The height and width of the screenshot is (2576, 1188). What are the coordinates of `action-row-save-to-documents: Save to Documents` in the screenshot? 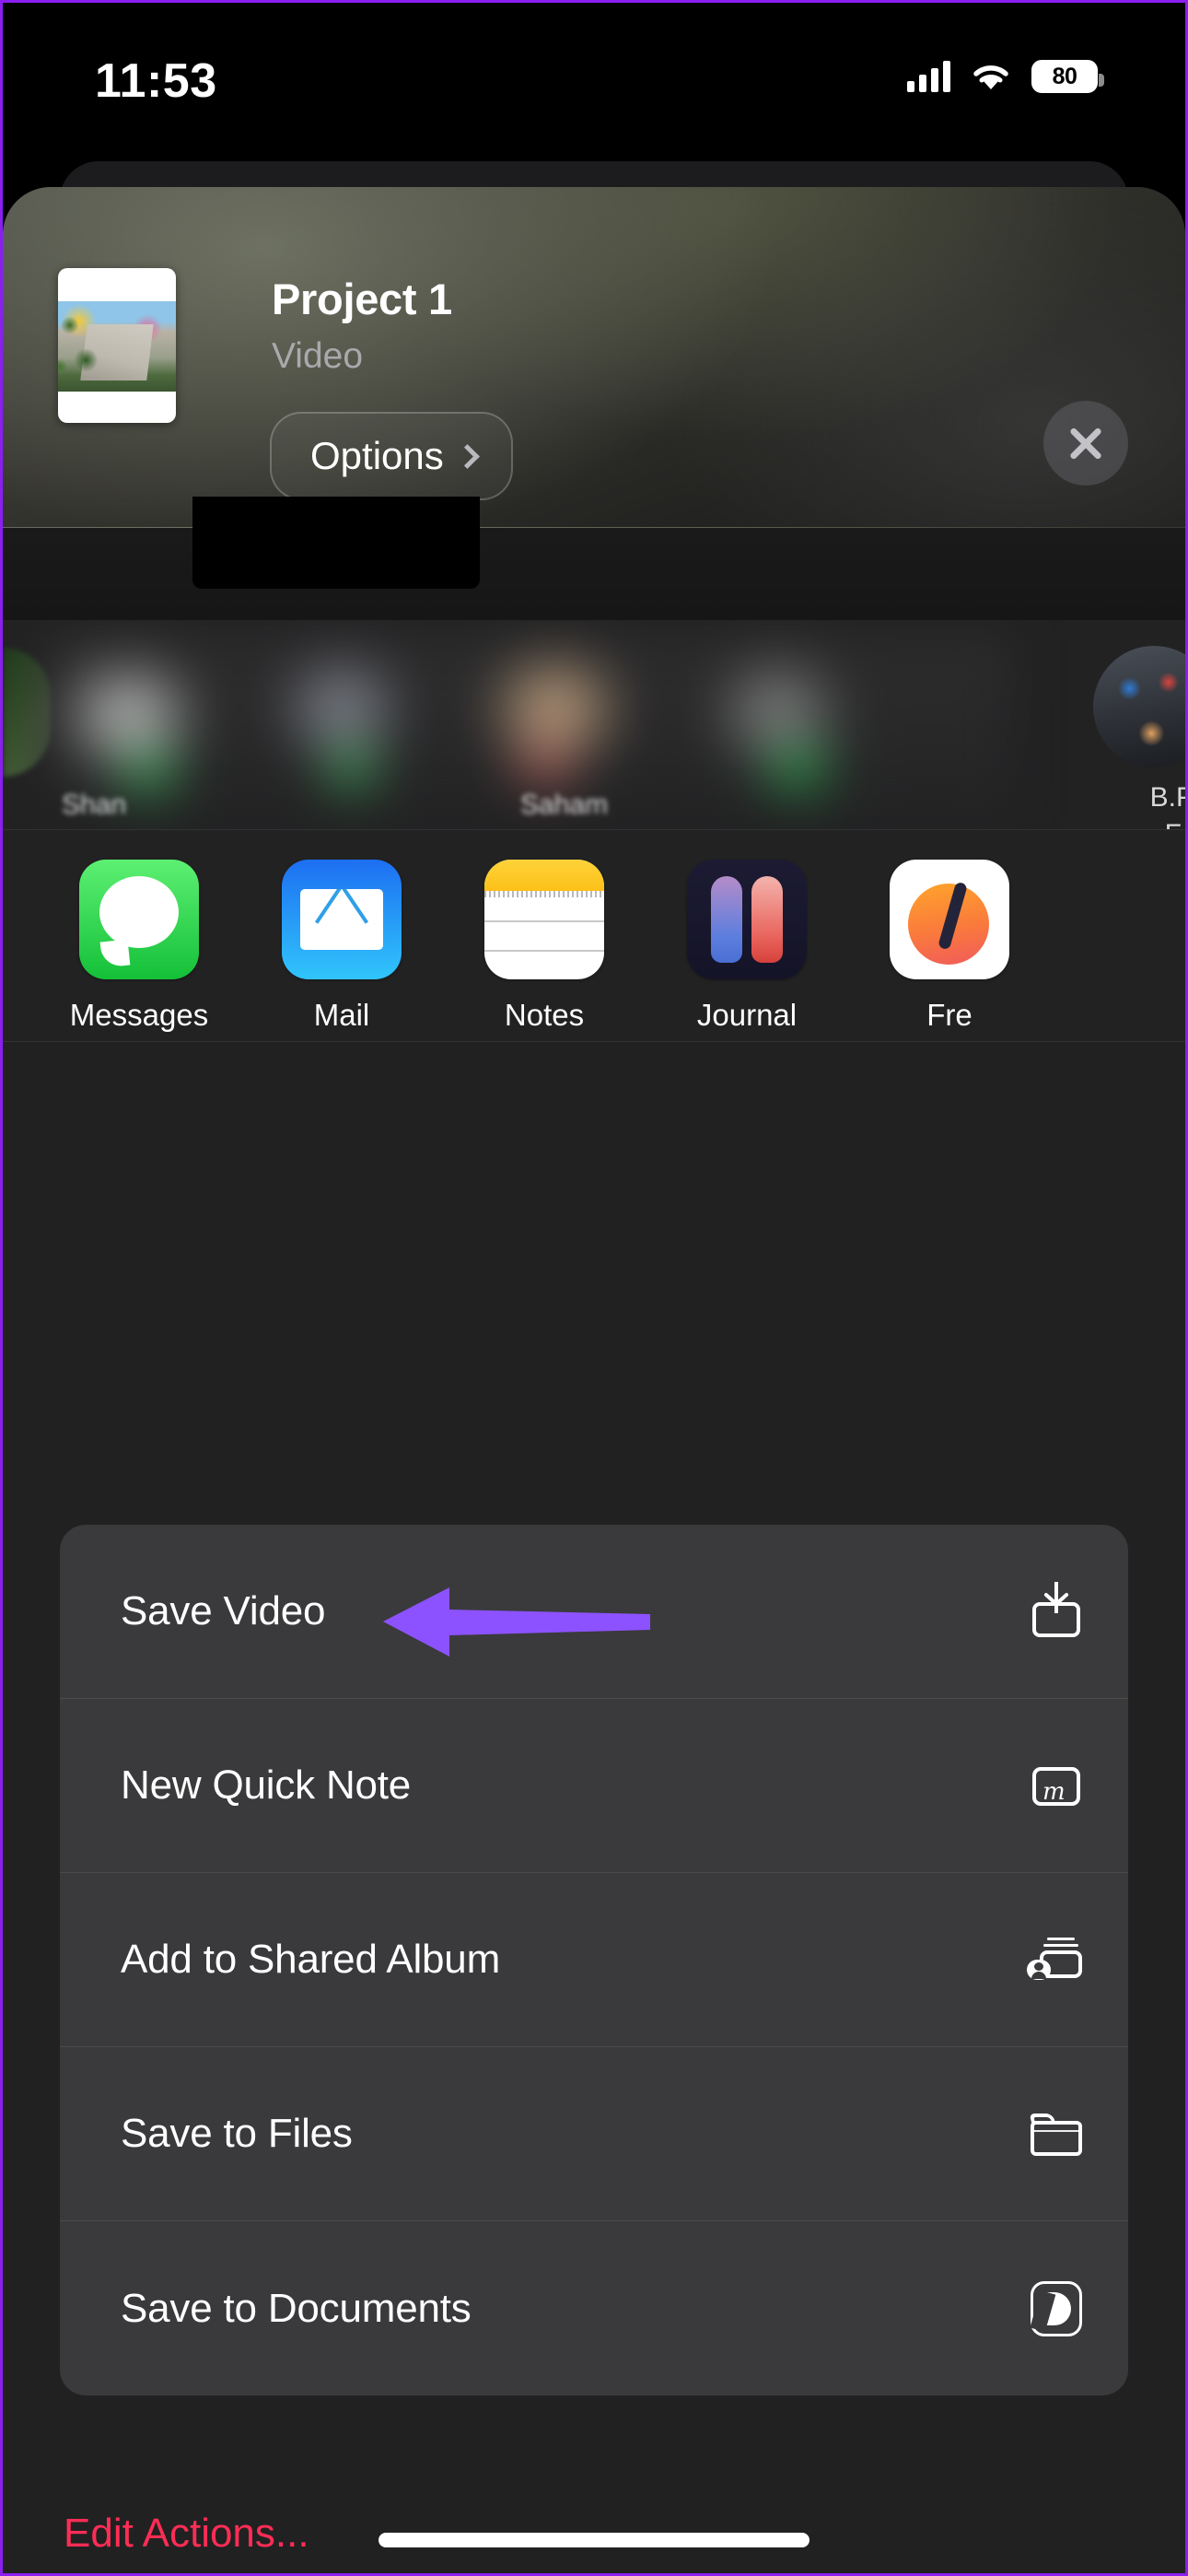 It's located at (594, 2308).